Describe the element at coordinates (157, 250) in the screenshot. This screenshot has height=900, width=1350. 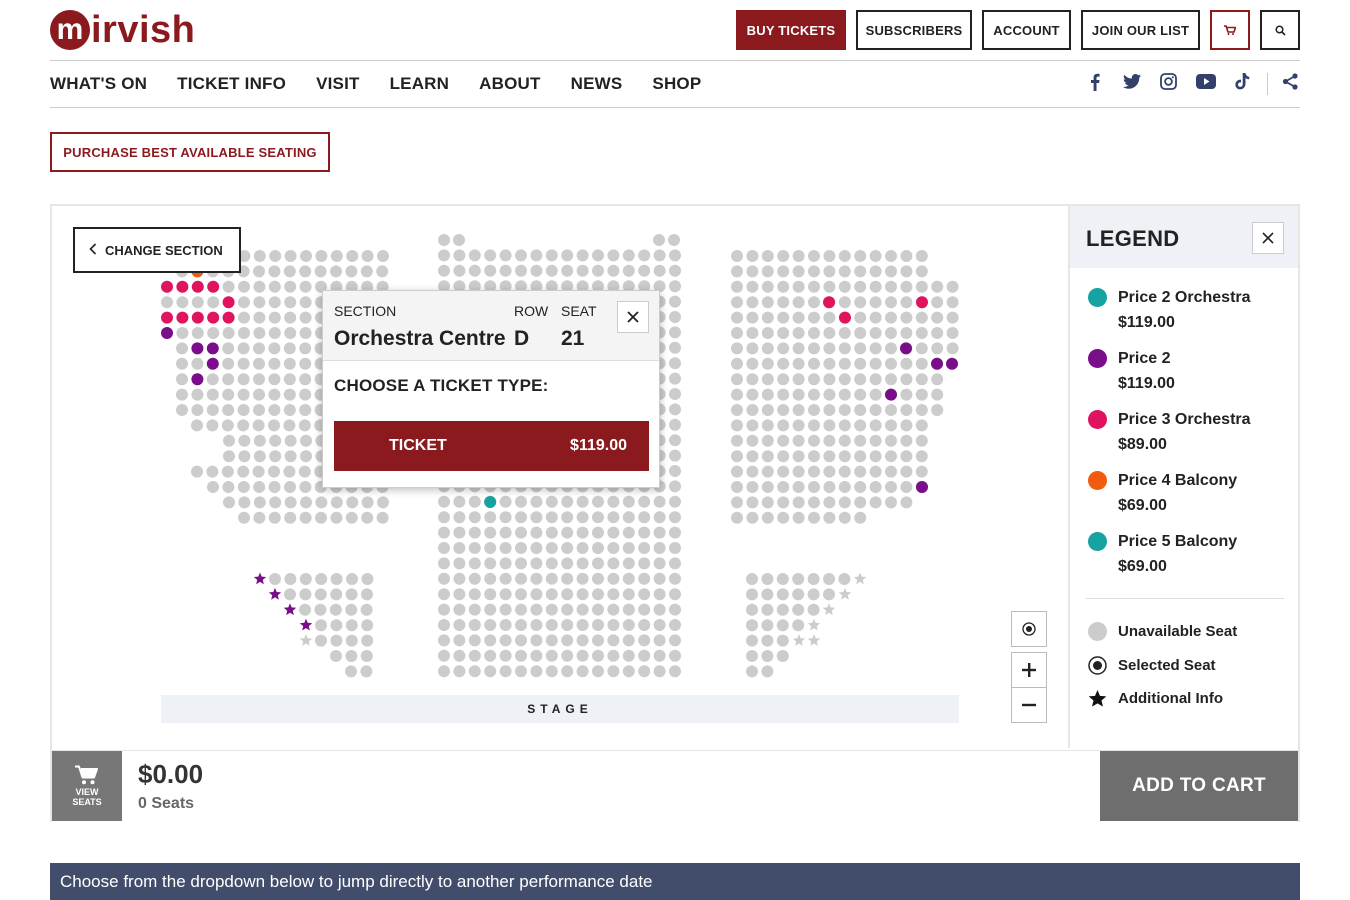
I see `change-section-button: CHANGE SECTION` at that location.